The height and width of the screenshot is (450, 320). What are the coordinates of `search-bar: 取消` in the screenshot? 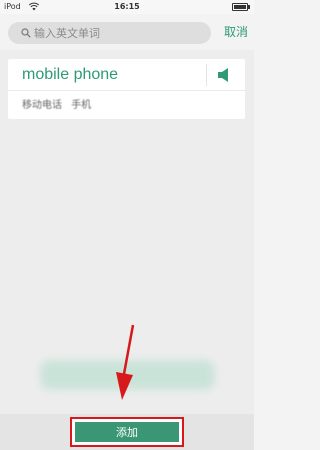 It's located at (127, 32).